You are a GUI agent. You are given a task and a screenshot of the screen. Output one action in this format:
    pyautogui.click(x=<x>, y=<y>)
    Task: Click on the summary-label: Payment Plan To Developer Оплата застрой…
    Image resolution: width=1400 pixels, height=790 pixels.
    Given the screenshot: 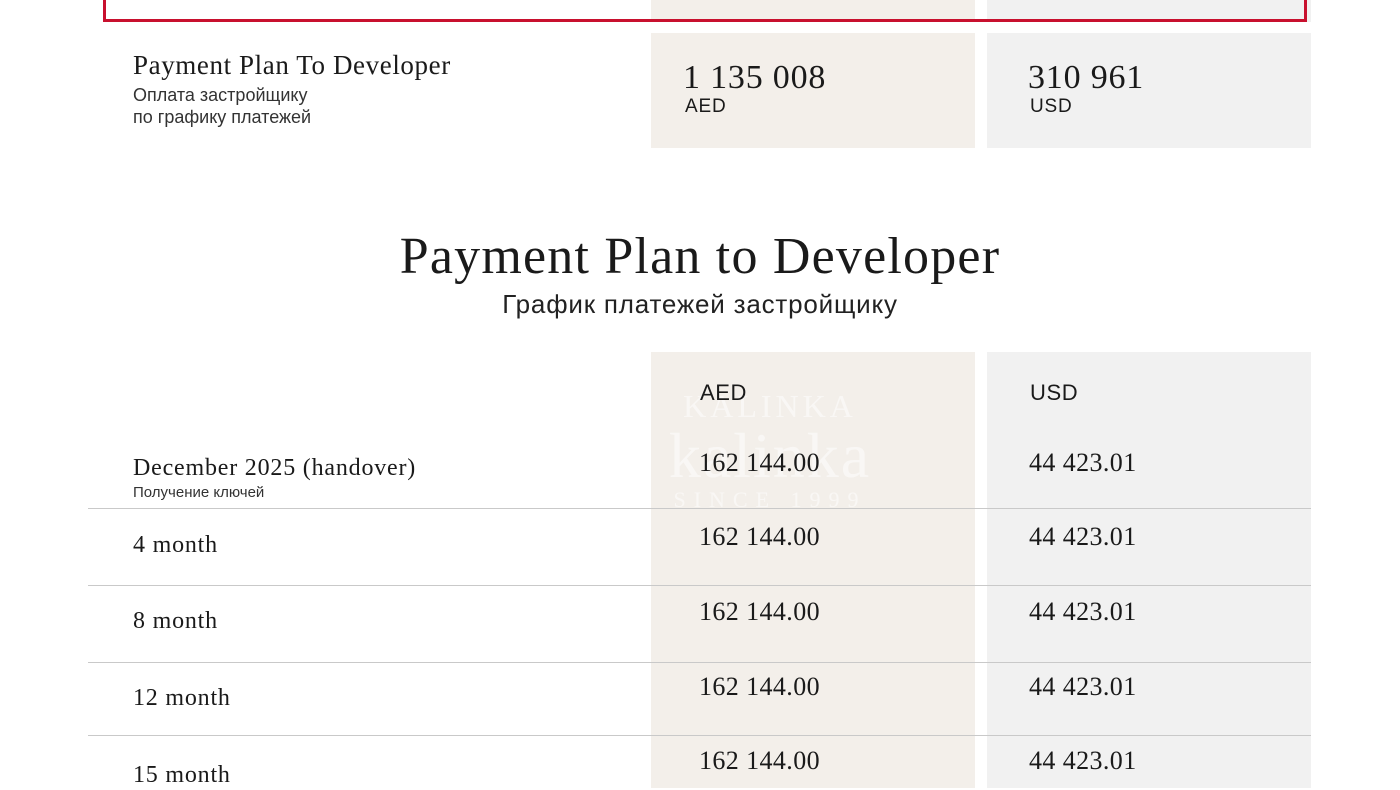 What is the action you would take?
    pyautogui.click(x=292, y=88)
    